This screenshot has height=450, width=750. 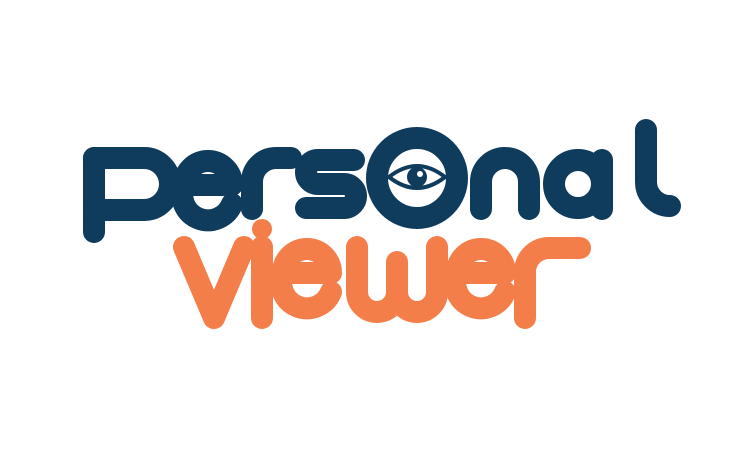 I want to click on letter-a, so click(x=578, y=184).